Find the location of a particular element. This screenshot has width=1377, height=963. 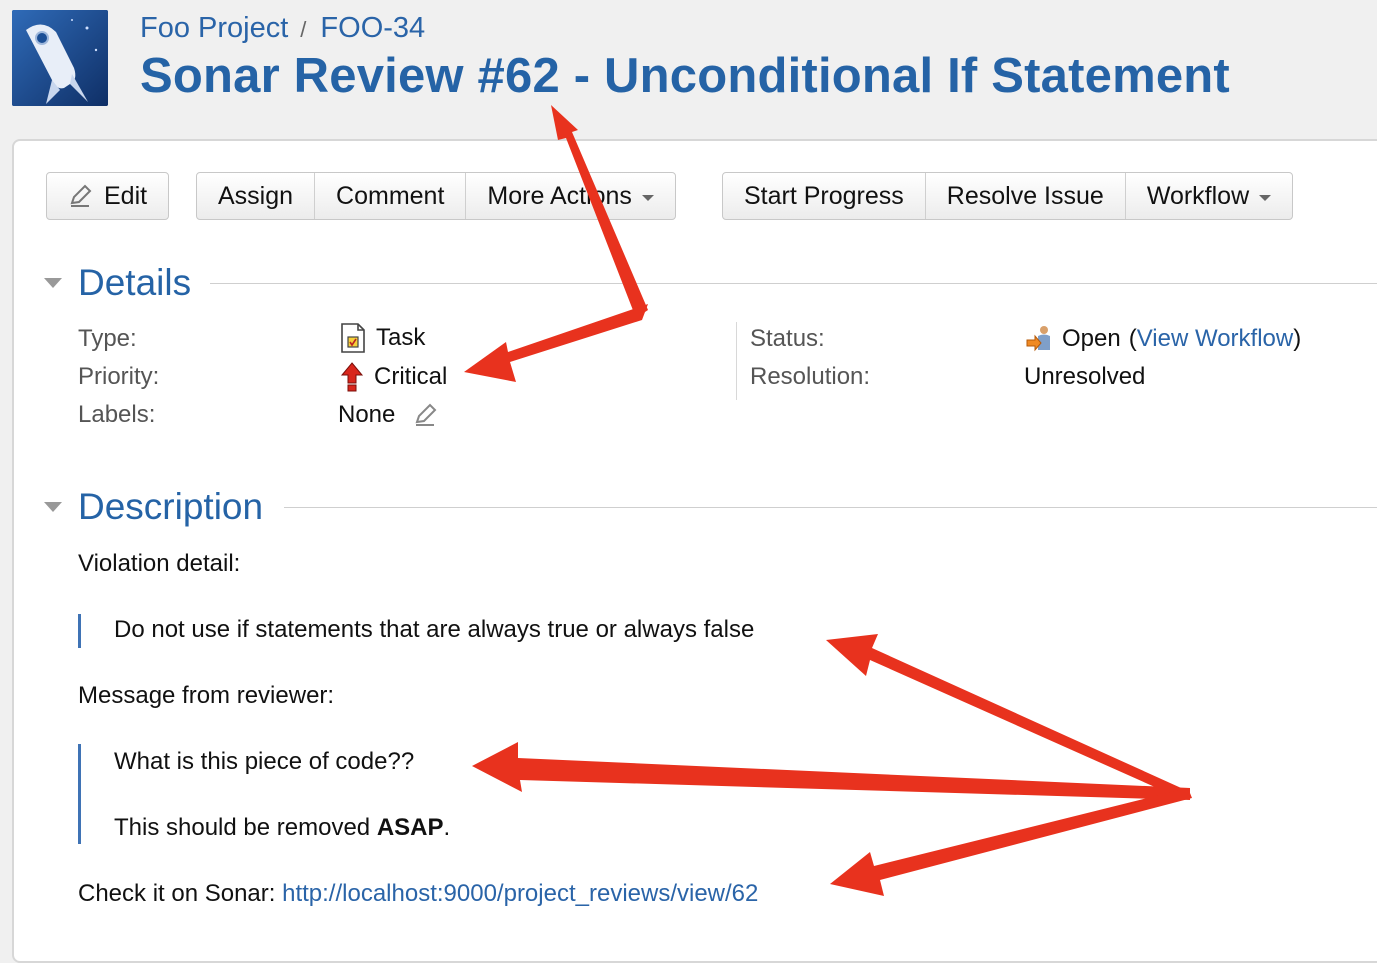

type-value: Task is located at coordinates (382, 338).